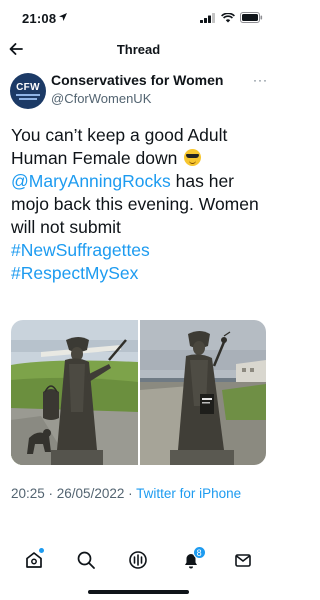 The height and width of the screenshot is (600, 320). I want to click on home-indicator, so click(138, 592).